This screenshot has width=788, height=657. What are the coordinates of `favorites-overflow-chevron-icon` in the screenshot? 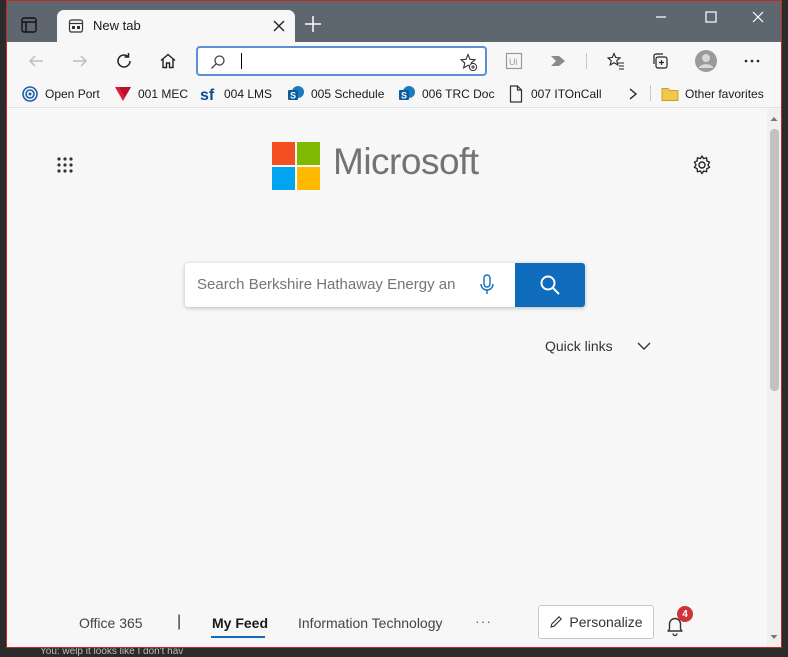 It's located at (633, 94).